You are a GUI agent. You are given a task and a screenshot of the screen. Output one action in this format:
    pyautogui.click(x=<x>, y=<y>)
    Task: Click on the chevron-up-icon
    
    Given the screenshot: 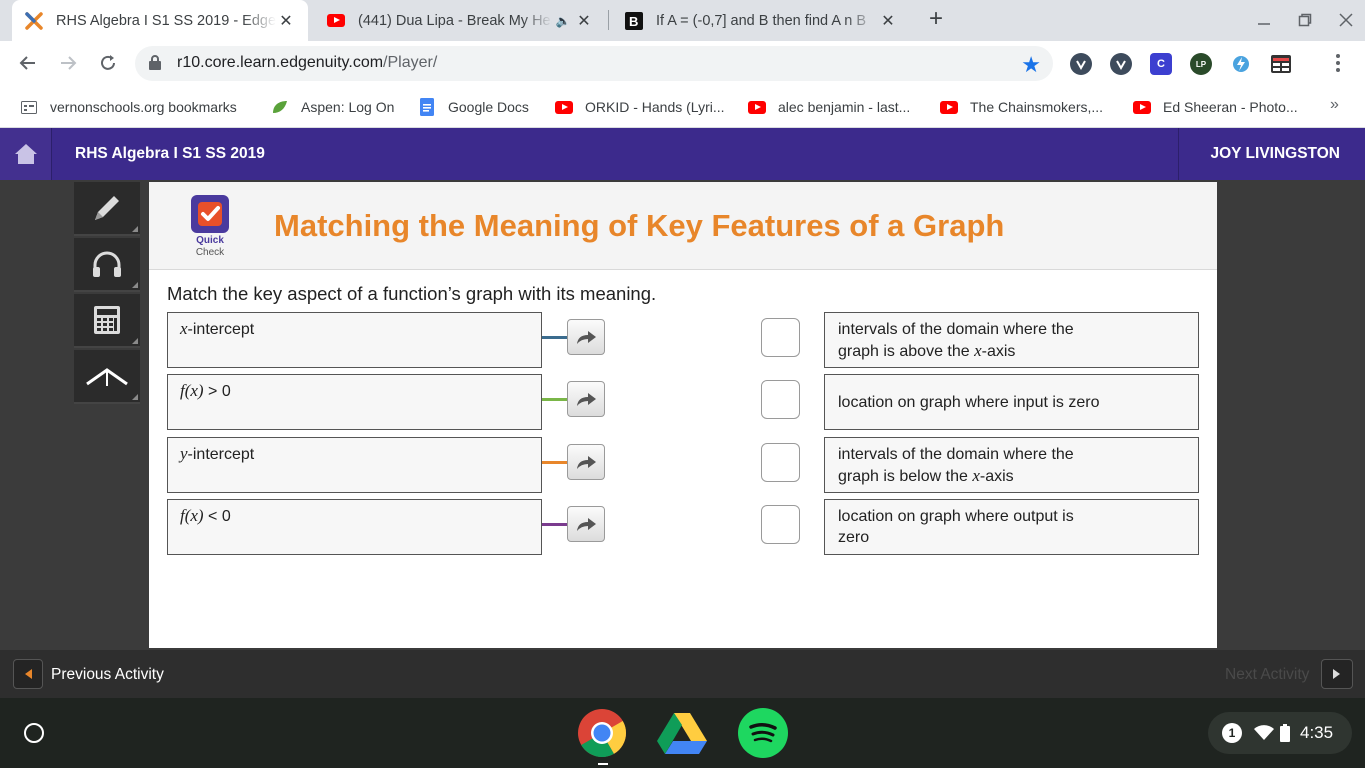 What is the action you would take?
    pyautogui.click(x=107, y=377)
    